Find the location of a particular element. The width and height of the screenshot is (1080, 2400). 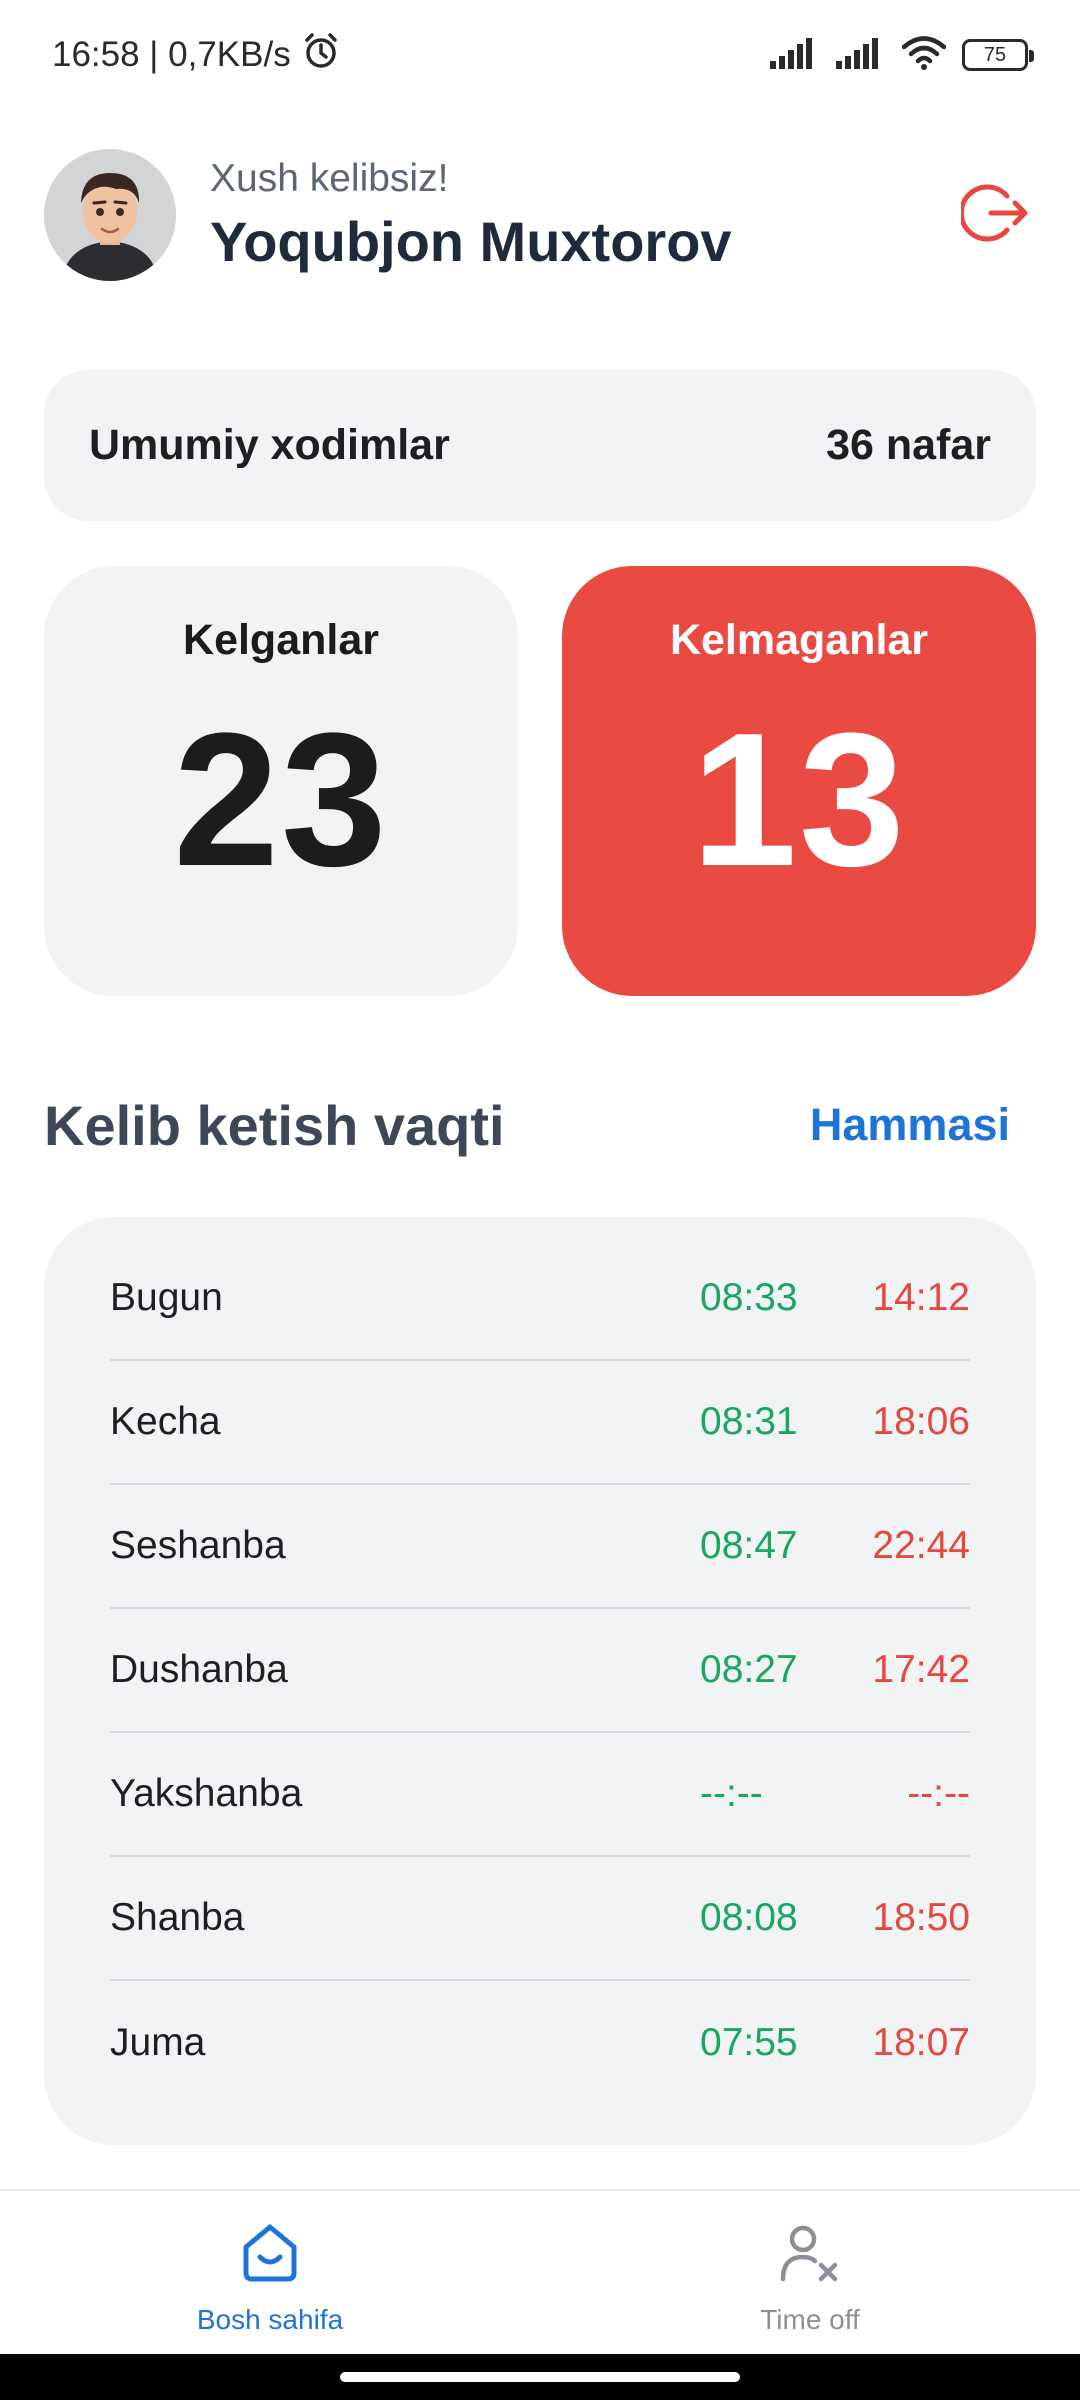

row-in-time: --:-- is located at coordinates (731, 1793).